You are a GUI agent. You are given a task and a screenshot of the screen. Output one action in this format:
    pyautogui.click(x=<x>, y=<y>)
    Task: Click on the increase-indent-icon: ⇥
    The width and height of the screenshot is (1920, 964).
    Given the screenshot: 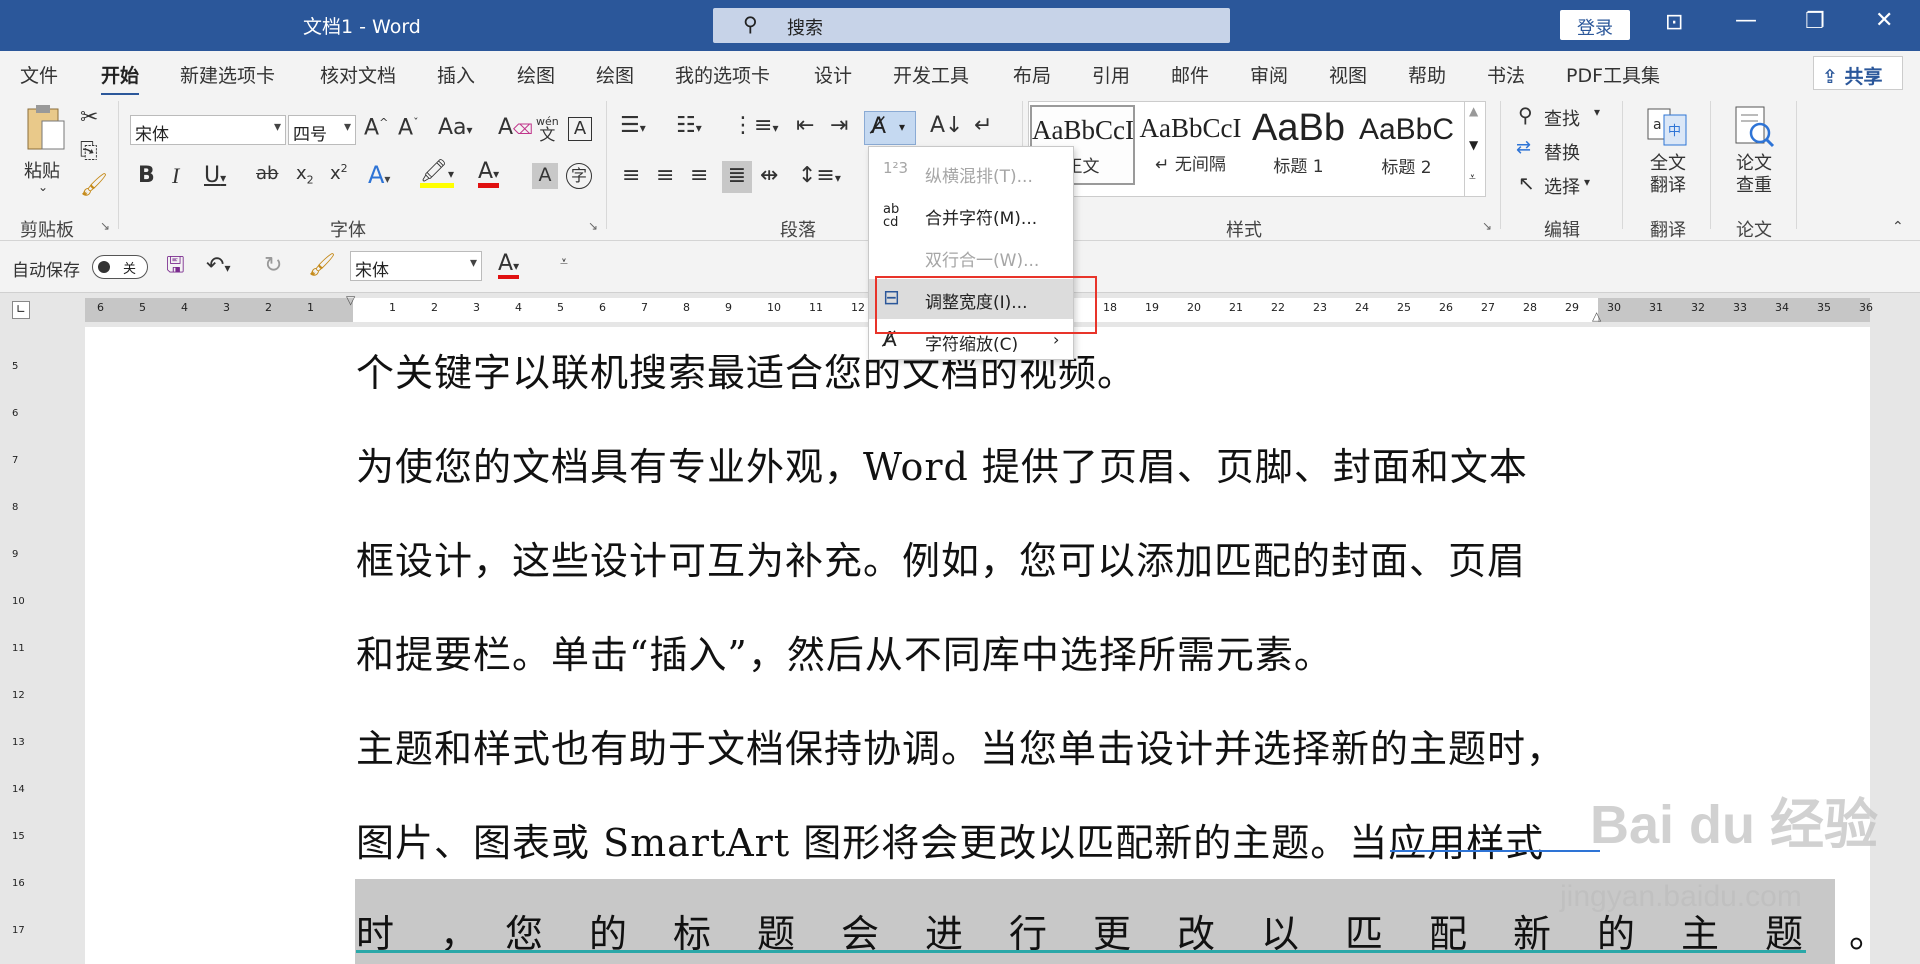 What is the action you would take?
    pyautogui.click(x=839, y=126)
    